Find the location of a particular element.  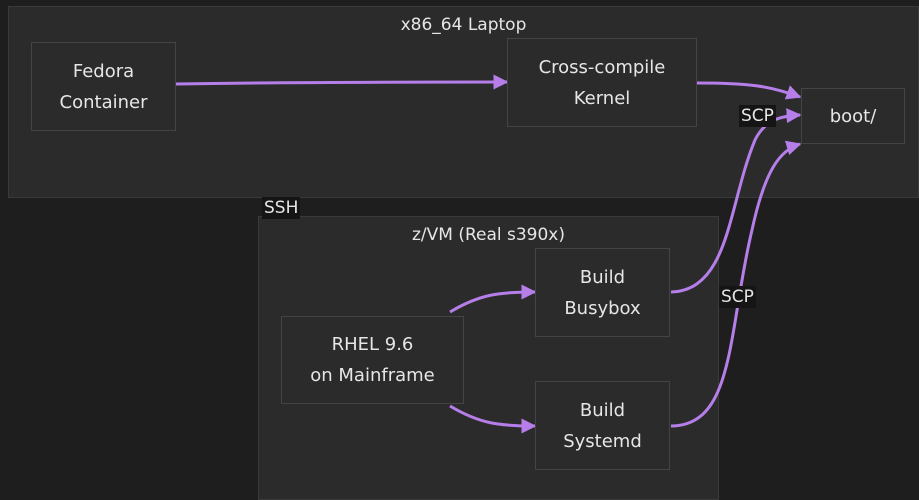

node-systemd-line1: Build is located at coordinates (602, 410).